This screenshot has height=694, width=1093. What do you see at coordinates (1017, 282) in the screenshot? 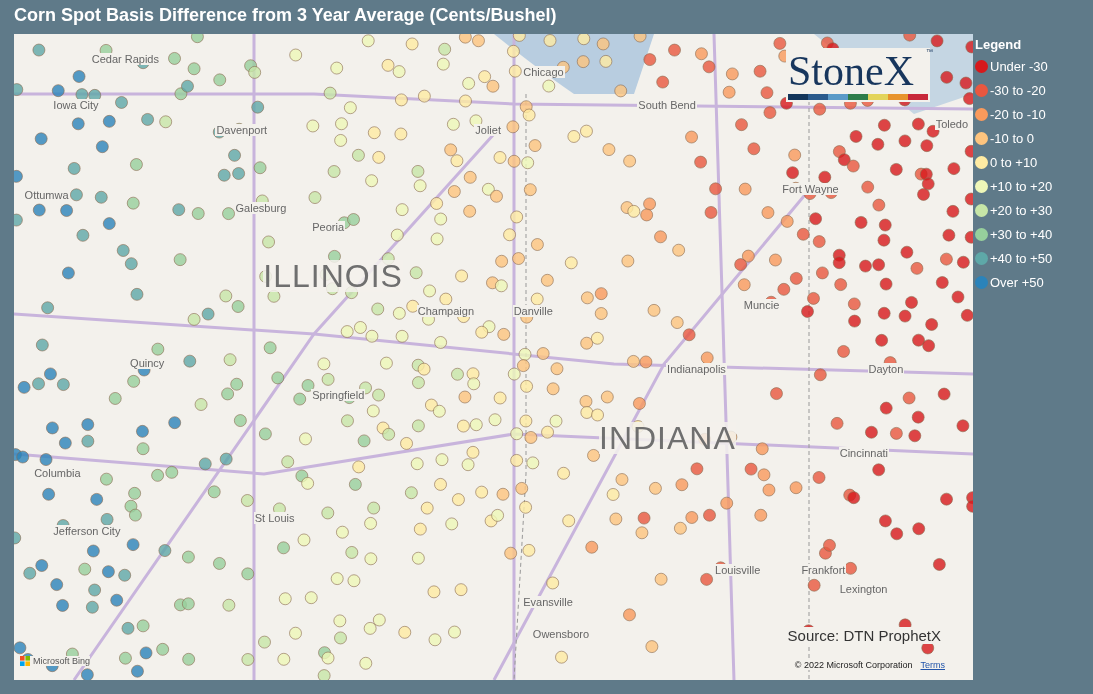
I see `legend-label: Over +50` at bounding box center [1017, 282].